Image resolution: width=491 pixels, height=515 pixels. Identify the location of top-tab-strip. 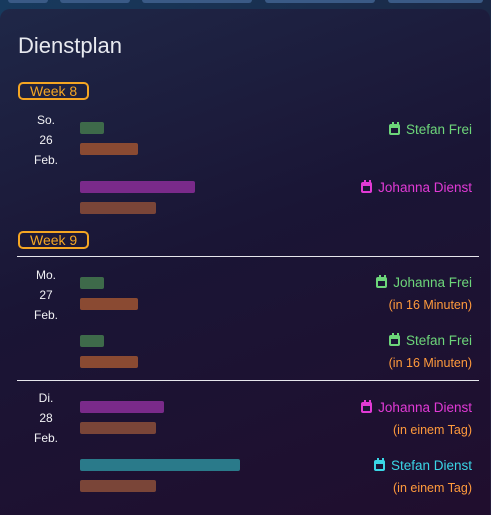
(245, 3).